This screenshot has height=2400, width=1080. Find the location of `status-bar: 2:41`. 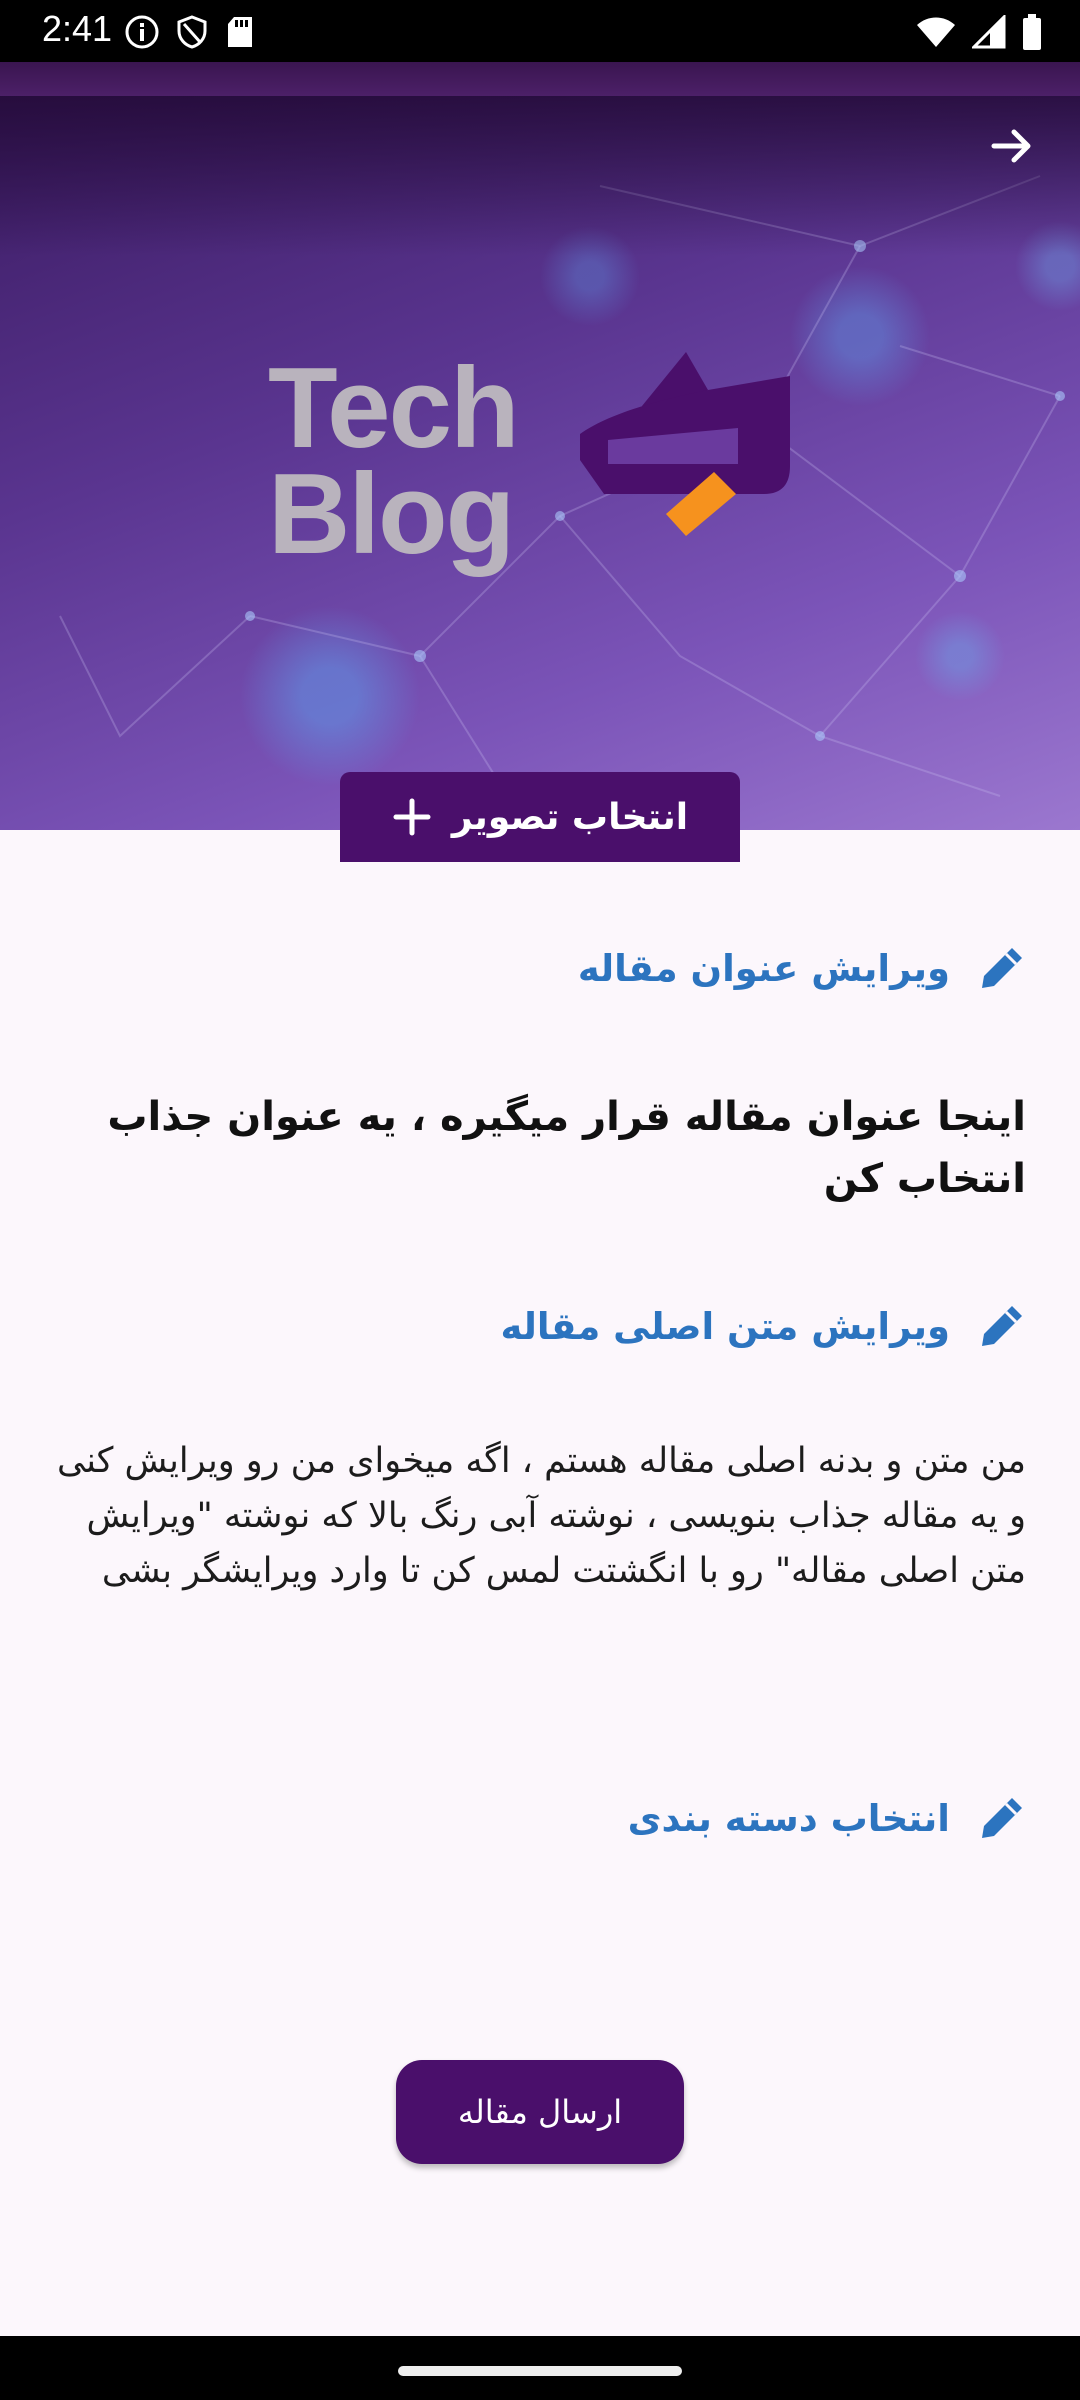

status-bar: 2:41 is located at coordinates (540, 31).